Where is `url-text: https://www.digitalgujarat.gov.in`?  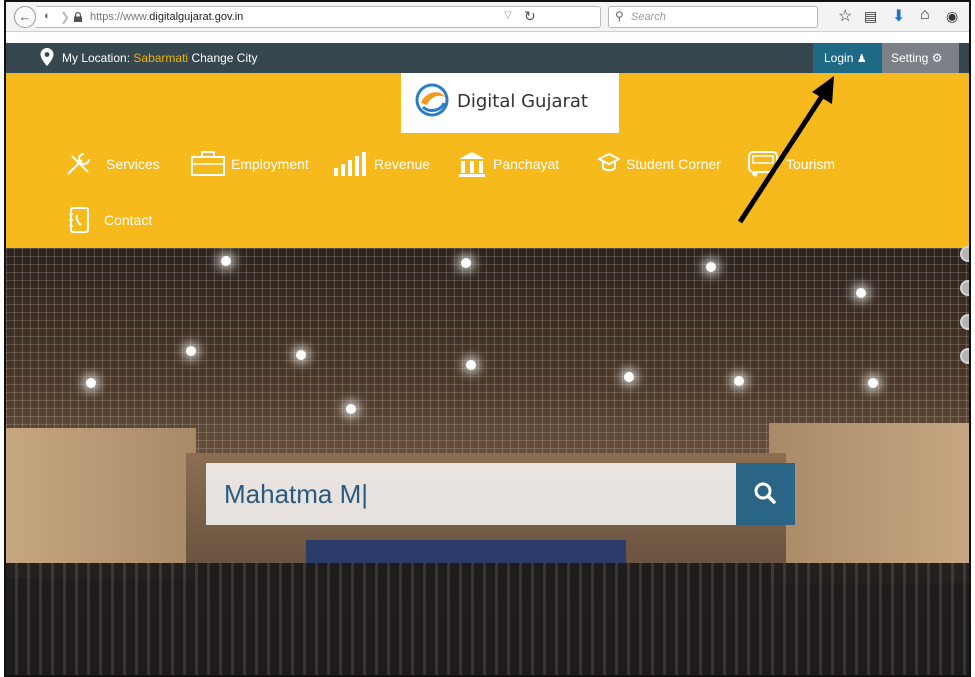
url-text: https://www.digitalgujarat.gov.in is located at coordinates (167, 17).